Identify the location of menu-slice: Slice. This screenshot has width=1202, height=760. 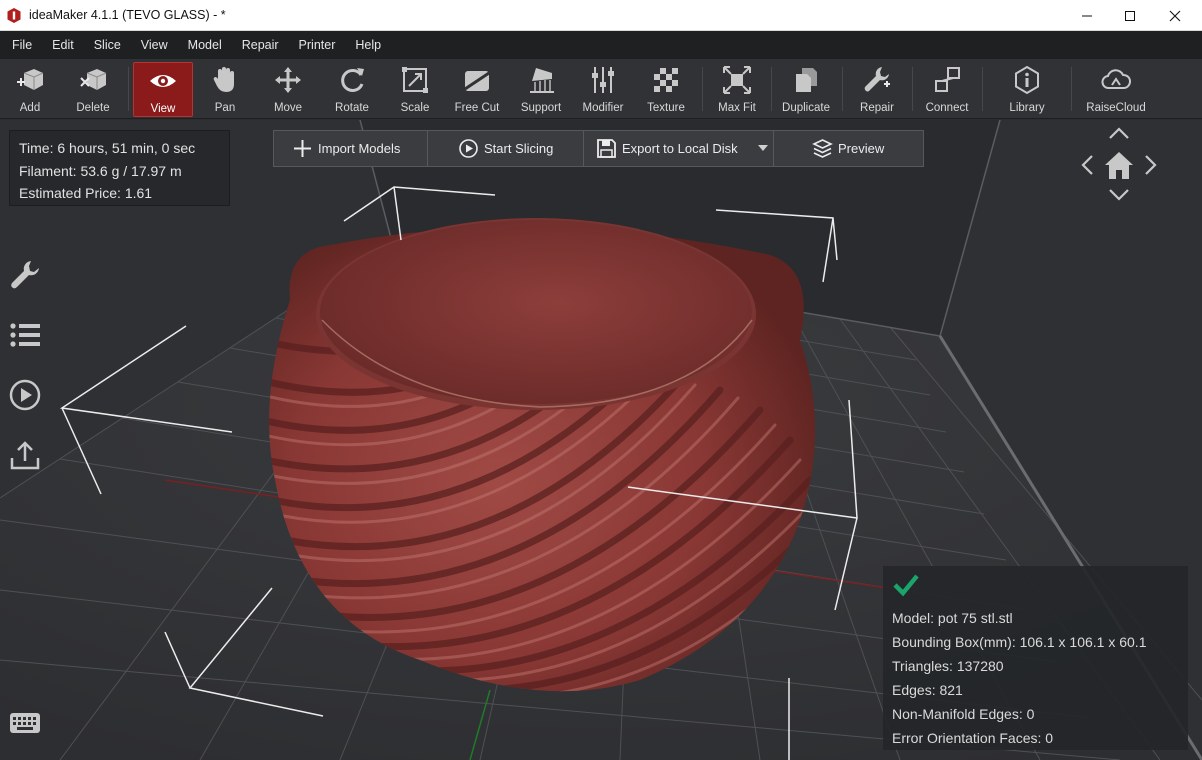
(107, 45).